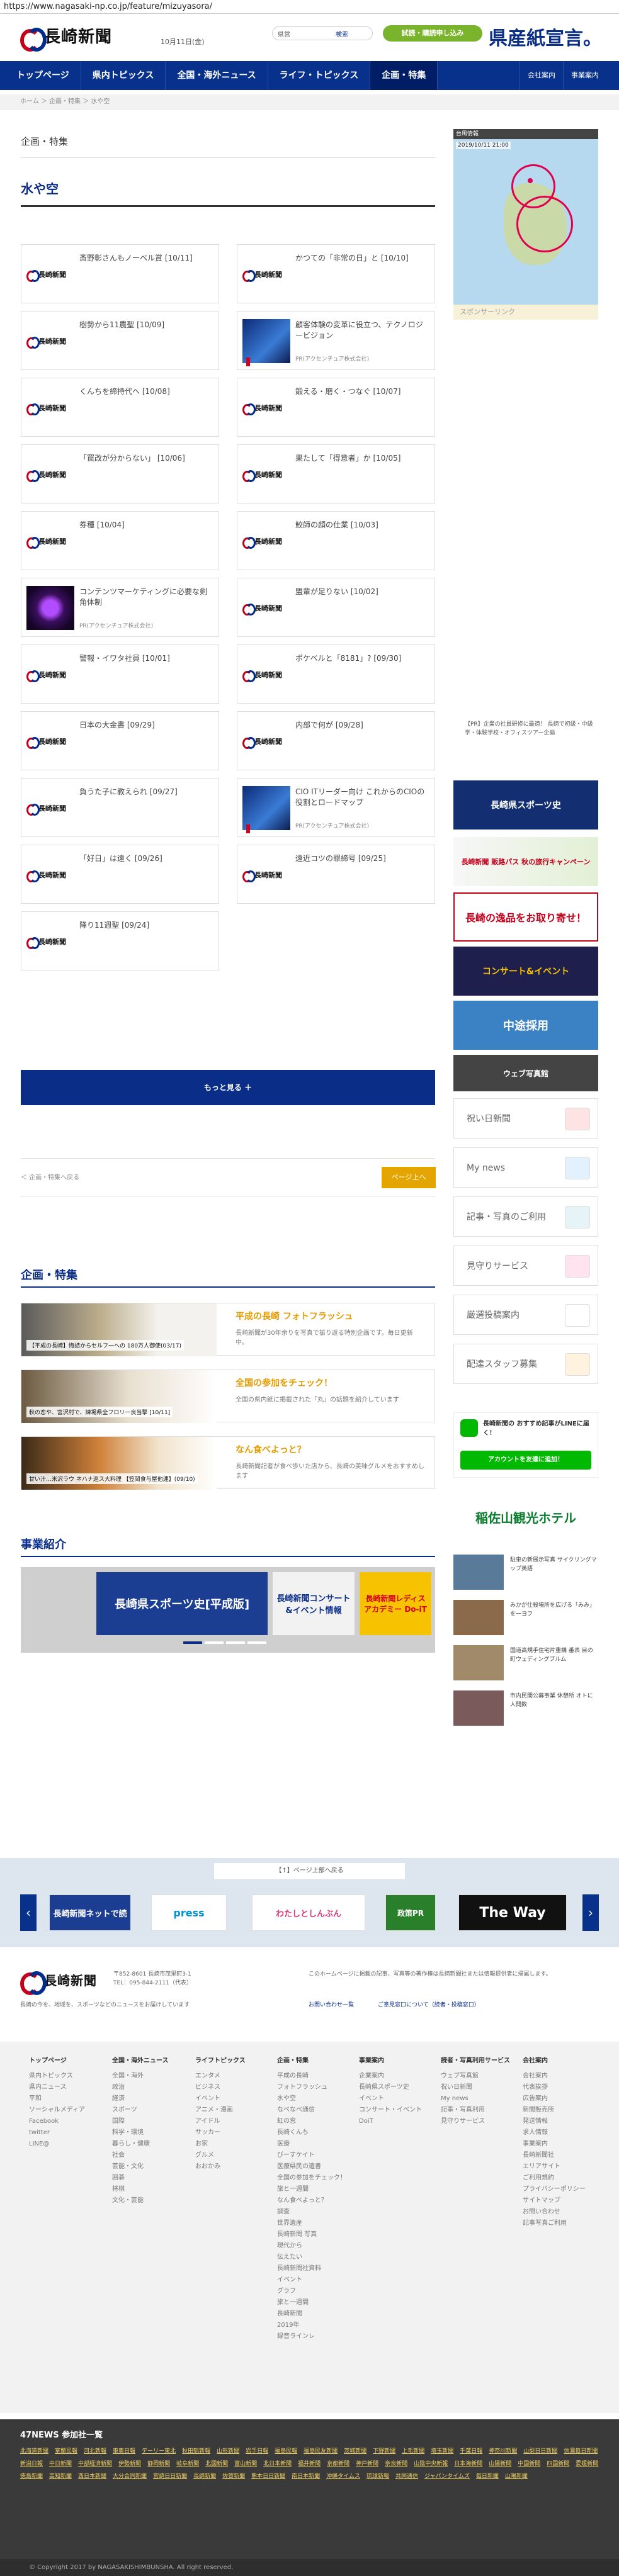 This screenshot has width=619, height=2576. Describe the element at coordinates (367, 2464) in the screenshot. I see `network-paper-link: 神戸新聞` at that location.